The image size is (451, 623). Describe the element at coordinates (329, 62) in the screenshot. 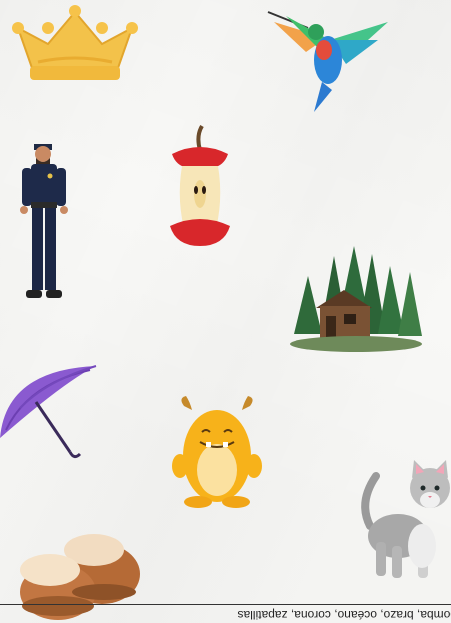

I see `hummingbird-icon` at that location.